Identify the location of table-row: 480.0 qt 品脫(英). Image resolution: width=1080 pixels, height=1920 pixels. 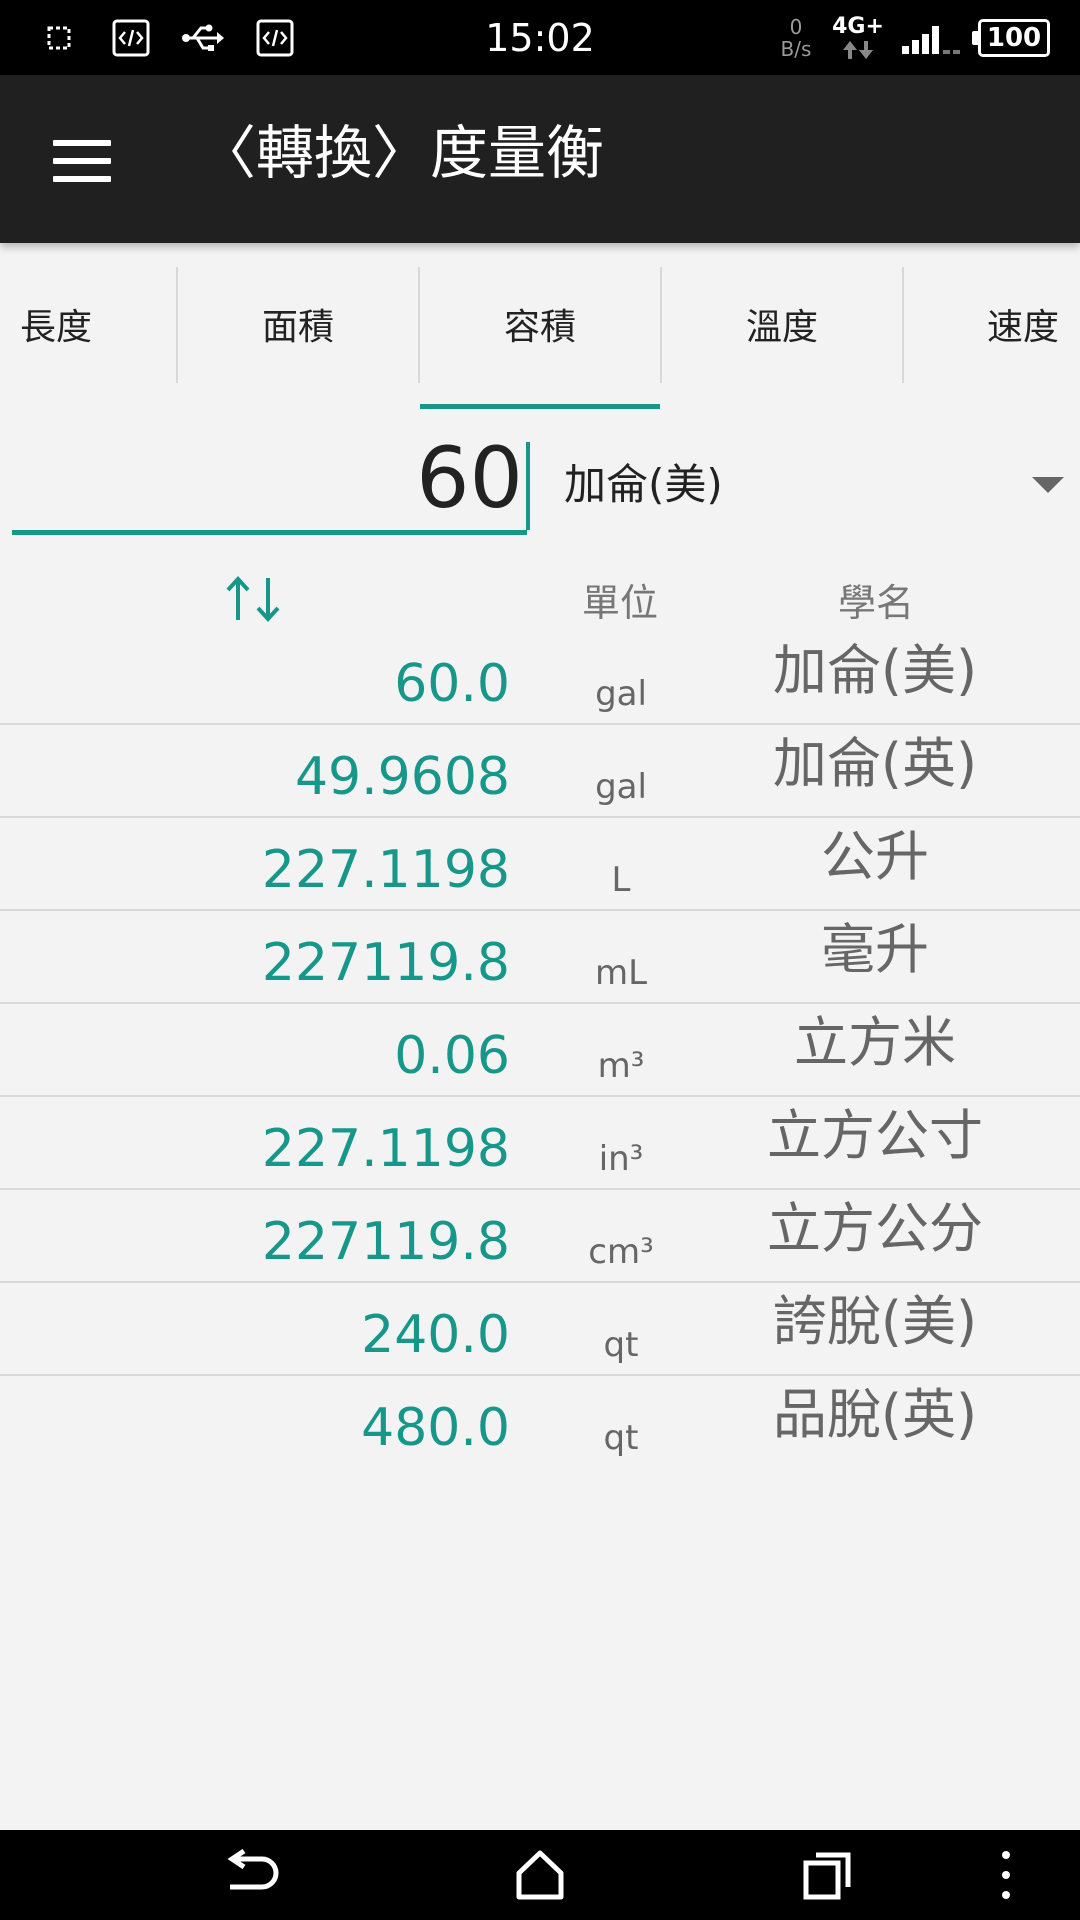
(540, 1422).